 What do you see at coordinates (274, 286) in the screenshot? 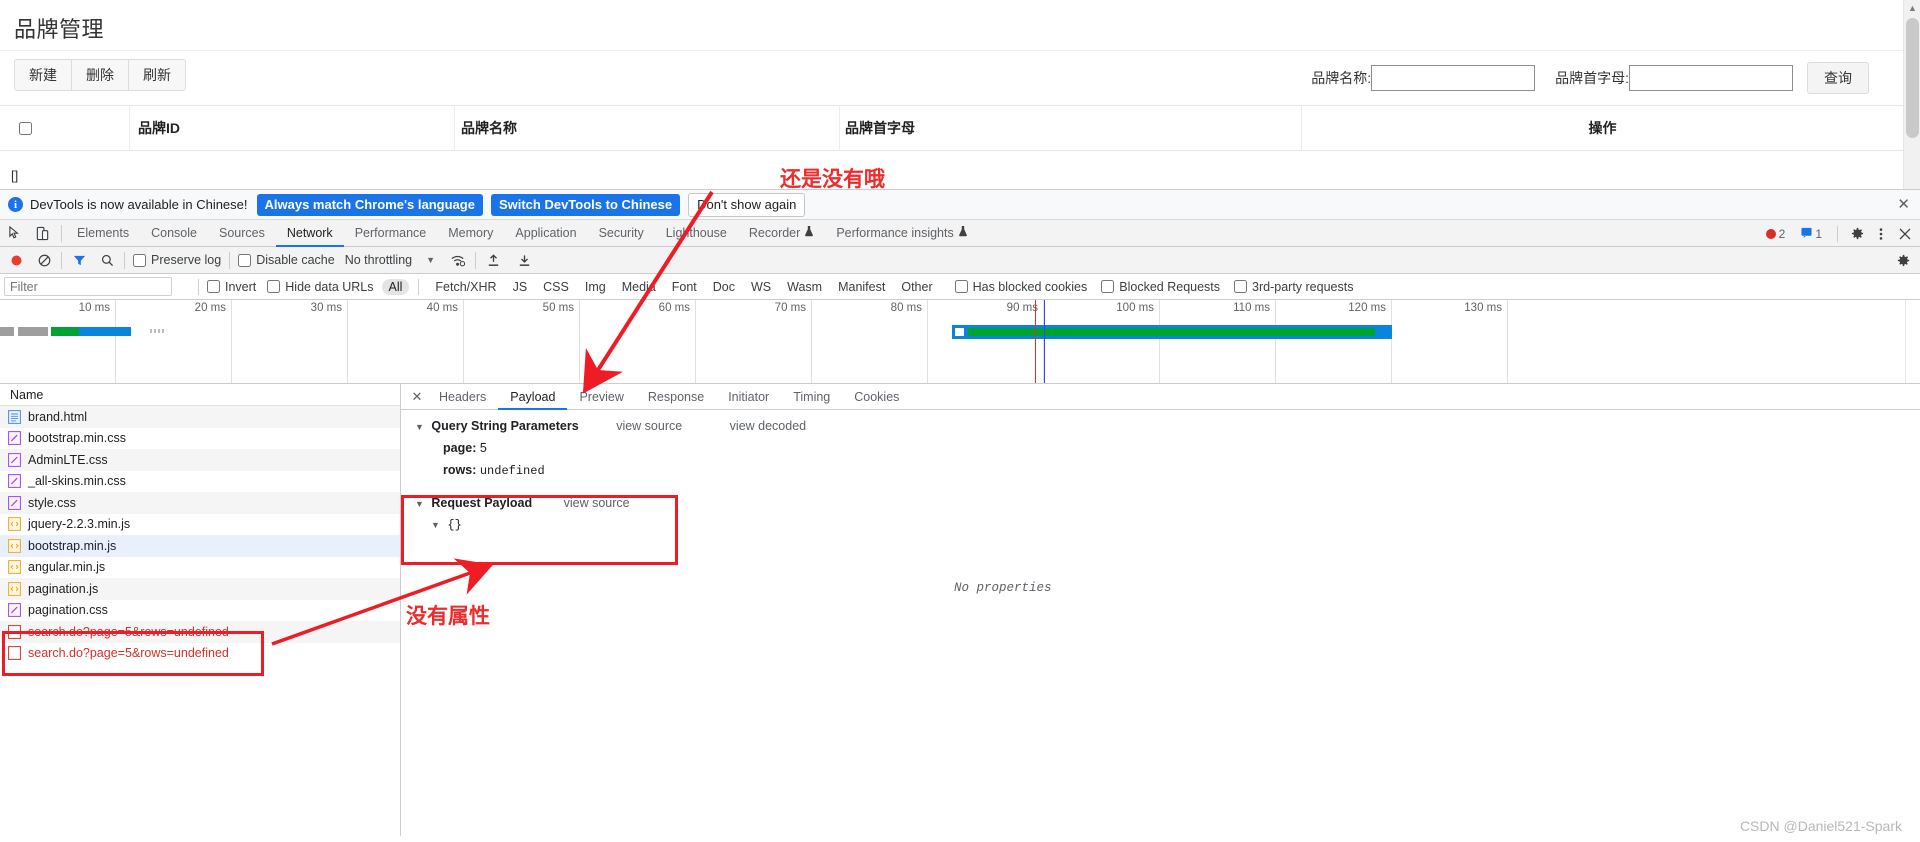
I see `hide-data-urls-input` at bounding box center [274, 286].